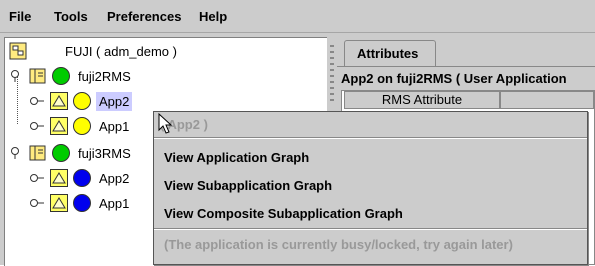 The image size is (595, 266). Describe the element at coordinates (390, 53) in the screenshot. I see `tab-attributes: Attributes` at that location.